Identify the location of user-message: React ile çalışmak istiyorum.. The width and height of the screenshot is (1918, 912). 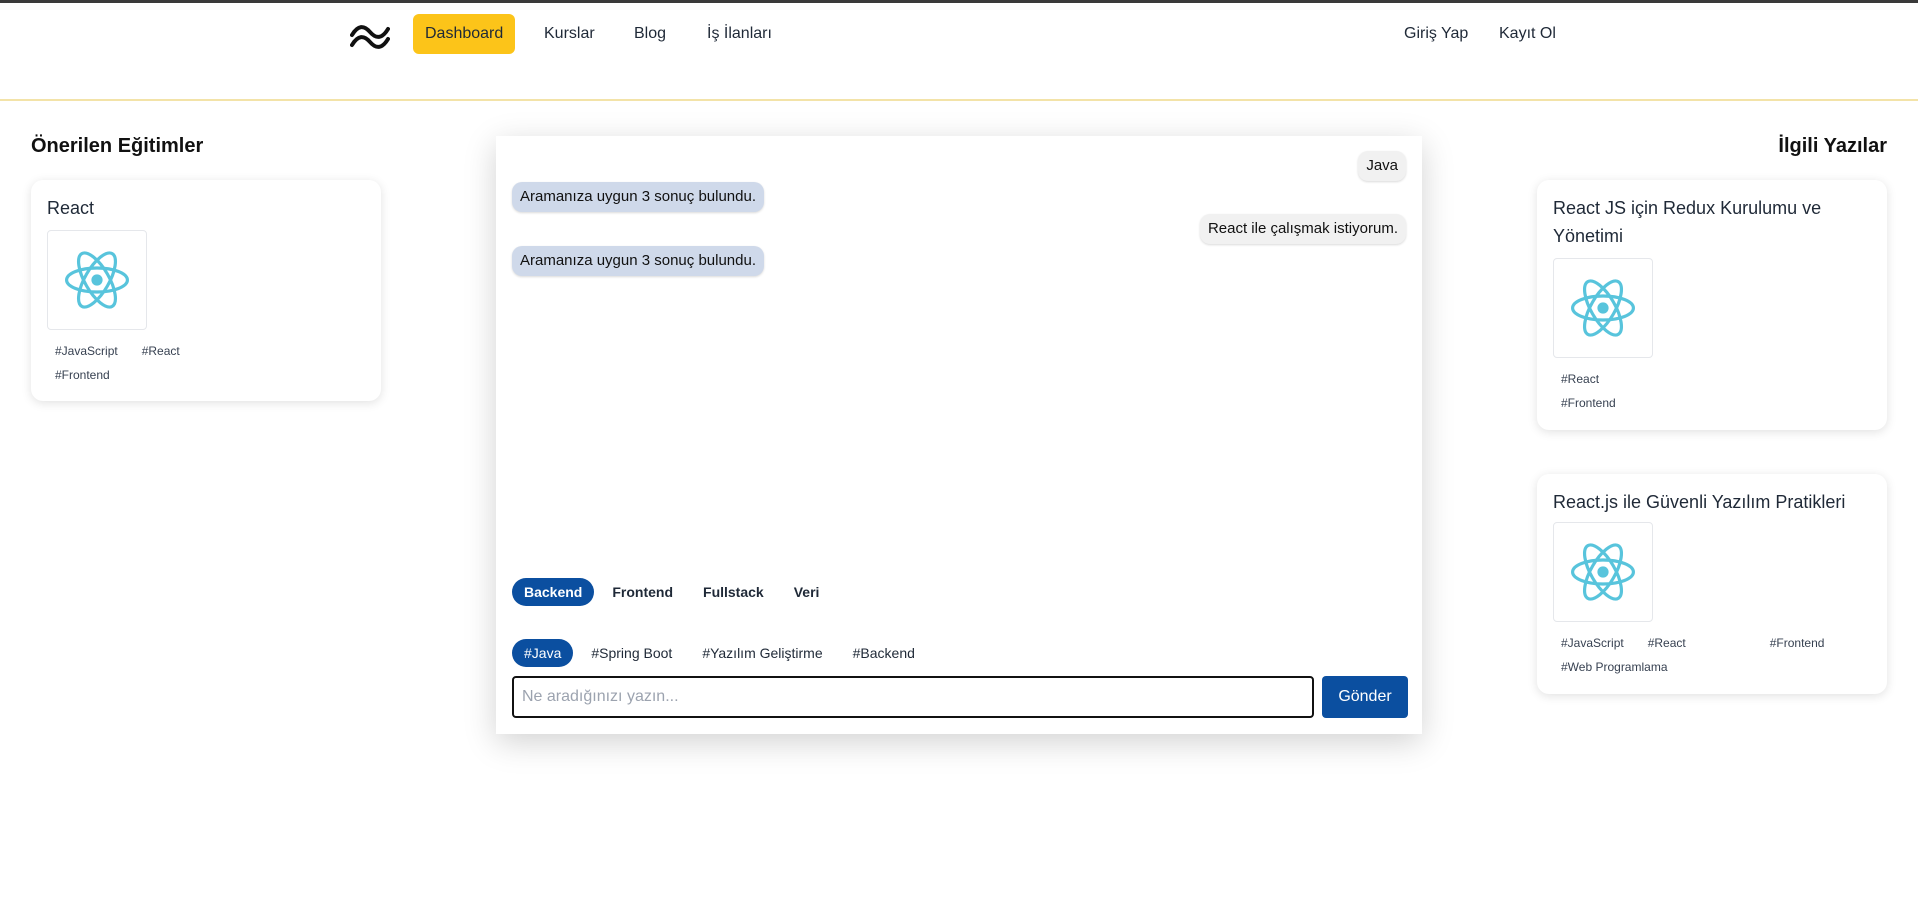
(1302, 229).